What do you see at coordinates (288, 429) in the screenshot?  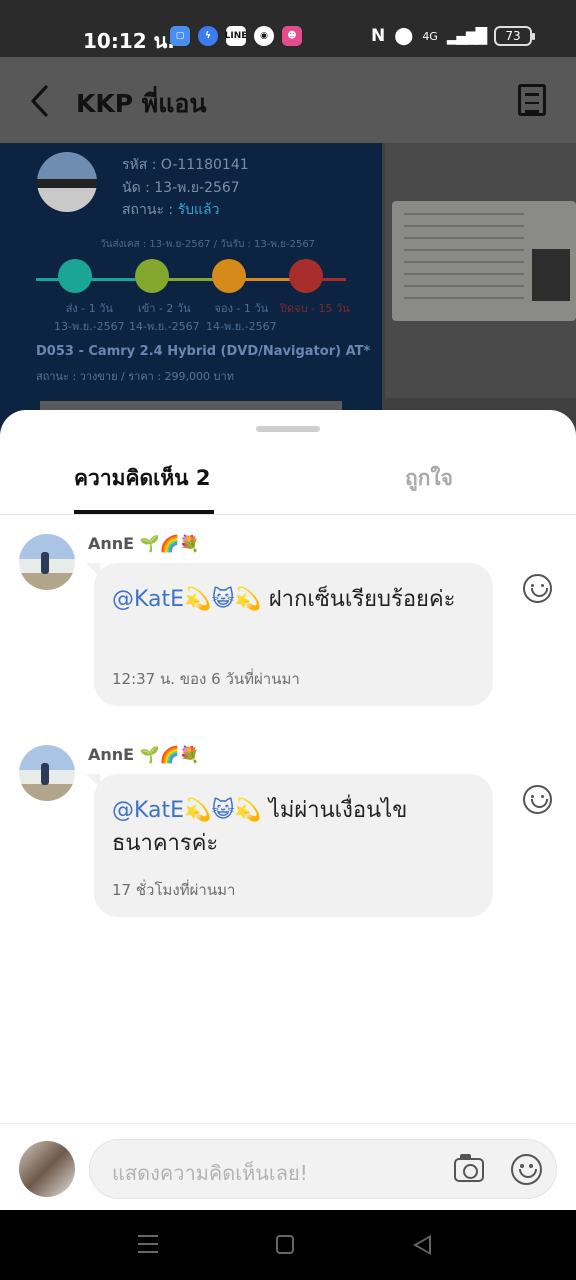 I see `sheet-drag-handle` at bounding box center [288, 429].